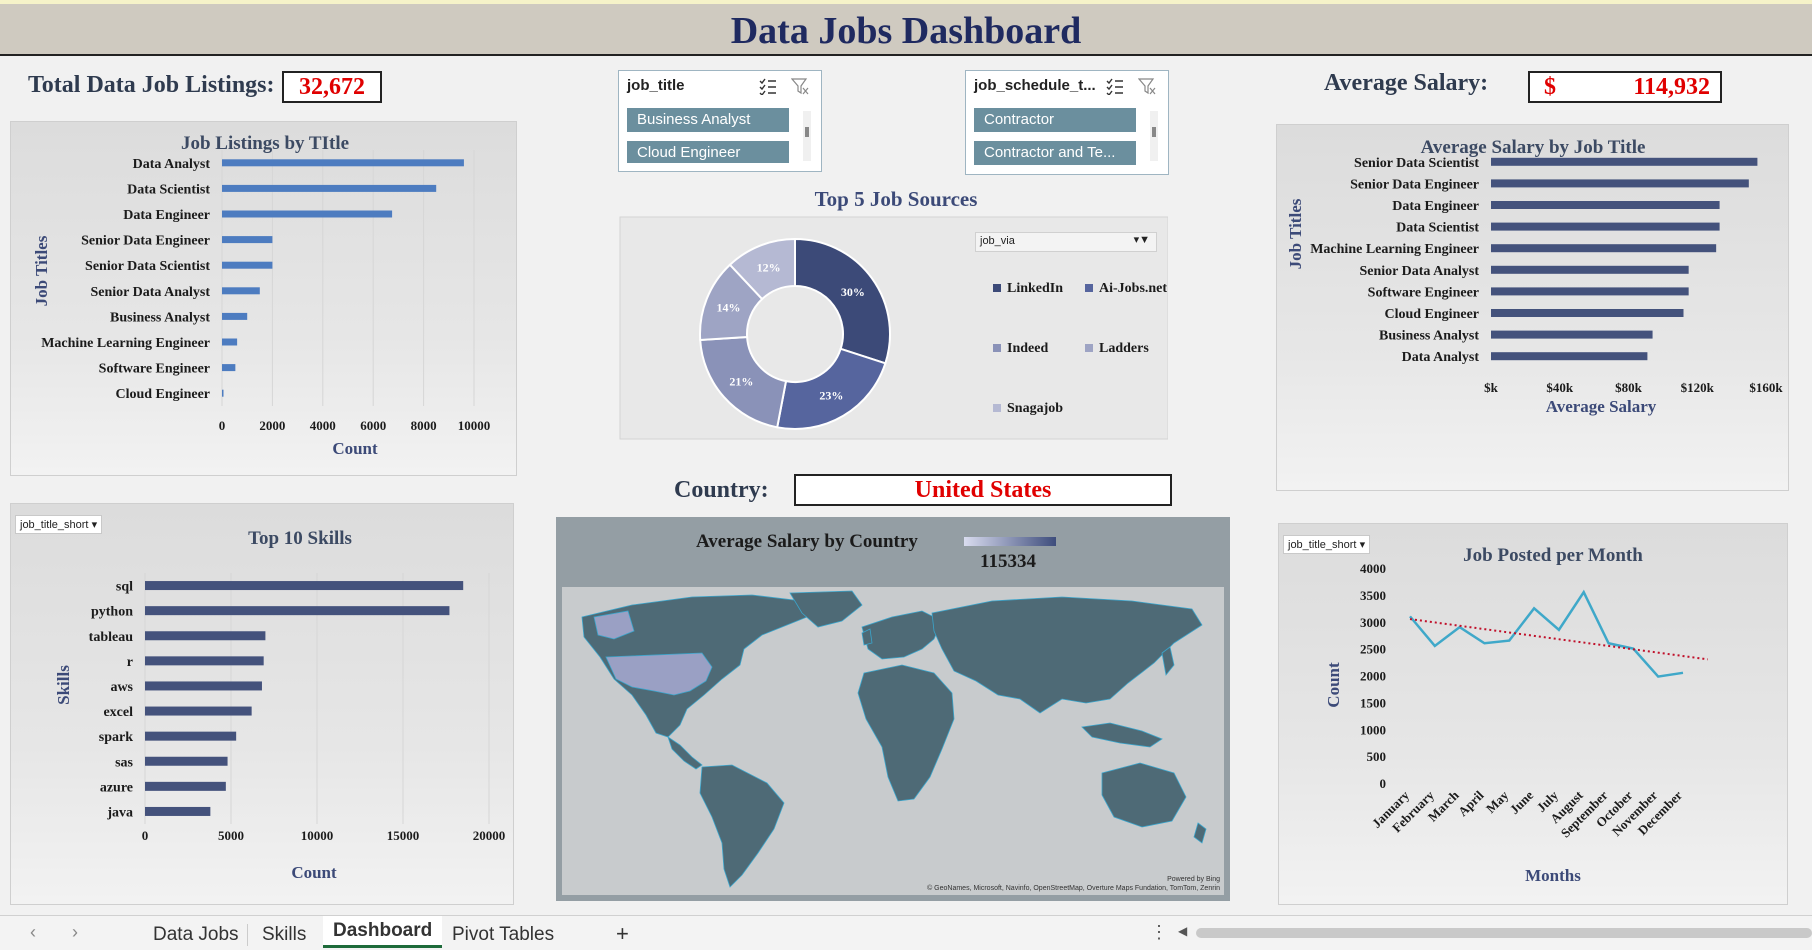 The height and width of the screenshot is (950, 1812). Describe the element at coordinates (896, 199) in the screenshot. I see `chart-title: Top 5 Job Sources` at that location.